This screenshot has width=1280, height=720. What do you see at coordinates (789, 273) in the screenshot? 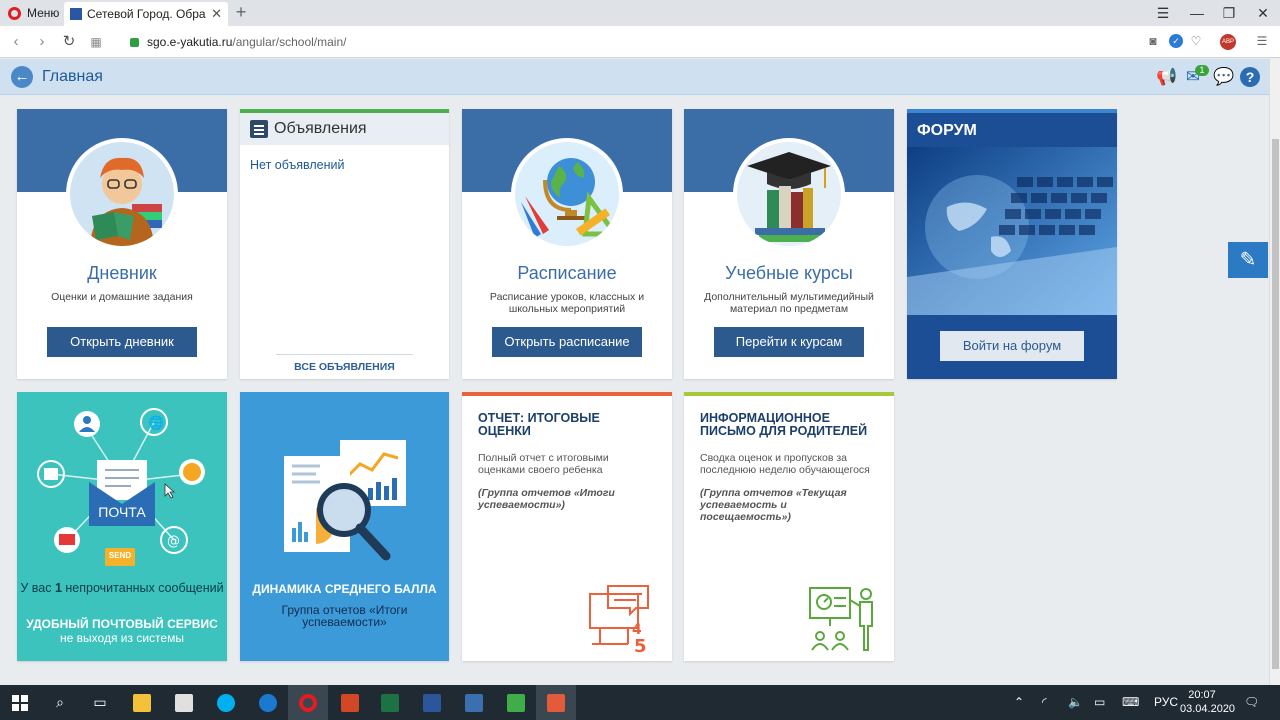
I see `courses-title: Учебные курсы` at bounding box center [789, 273].